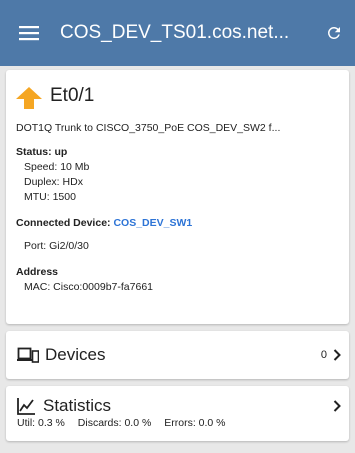 This screenshot has height=453, width=355. What do you see at coordinates (41, 423) in the screenshot?
I see `util-value: Util: 0.3 %` at bounding box center [41, 423].